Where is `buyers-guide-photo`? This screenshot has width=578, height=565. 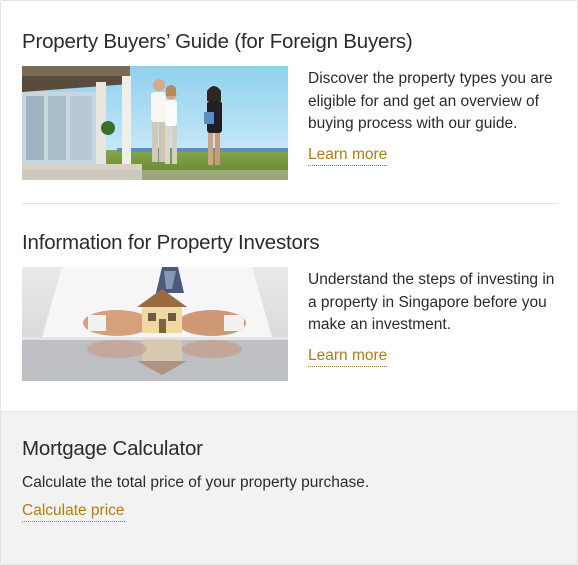
buyers-guide-photo is located at coordinates (155, 123).